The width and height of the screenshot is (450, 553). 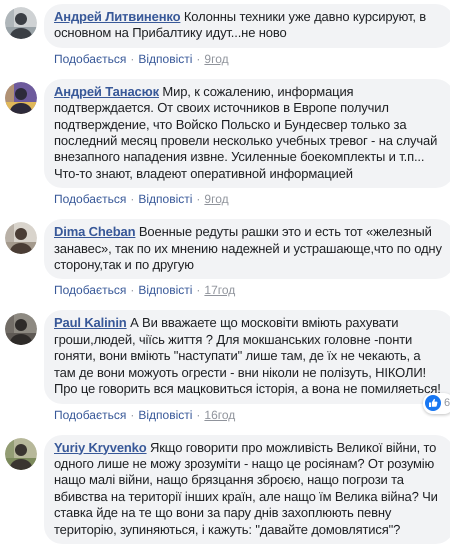 What do you see at coordinates (433, 403) in the screenshot?
I see `like-icon` at bounding box center [433, 403].